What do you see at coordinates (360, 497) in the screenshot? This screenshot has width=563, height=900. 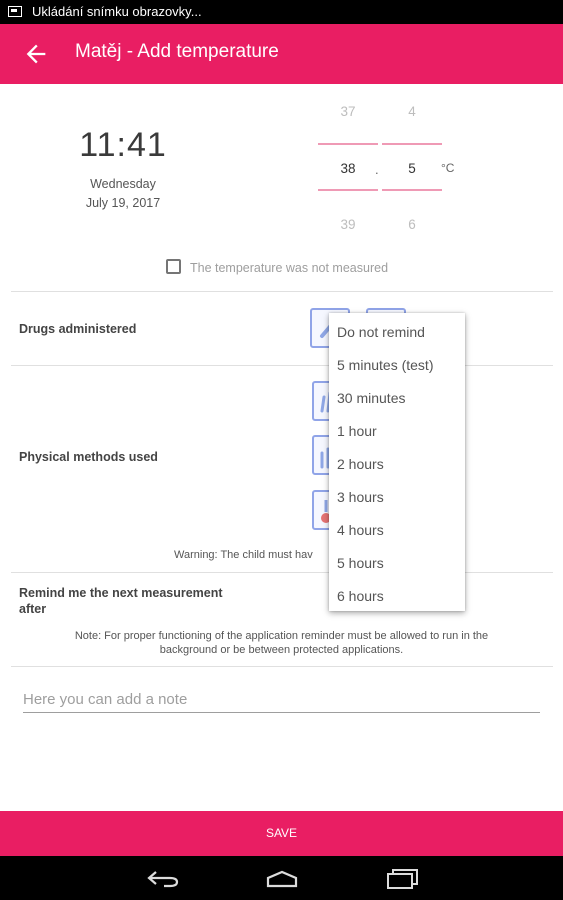 I see `reminder-option: 3 hours` at bounding box center [360, 497].